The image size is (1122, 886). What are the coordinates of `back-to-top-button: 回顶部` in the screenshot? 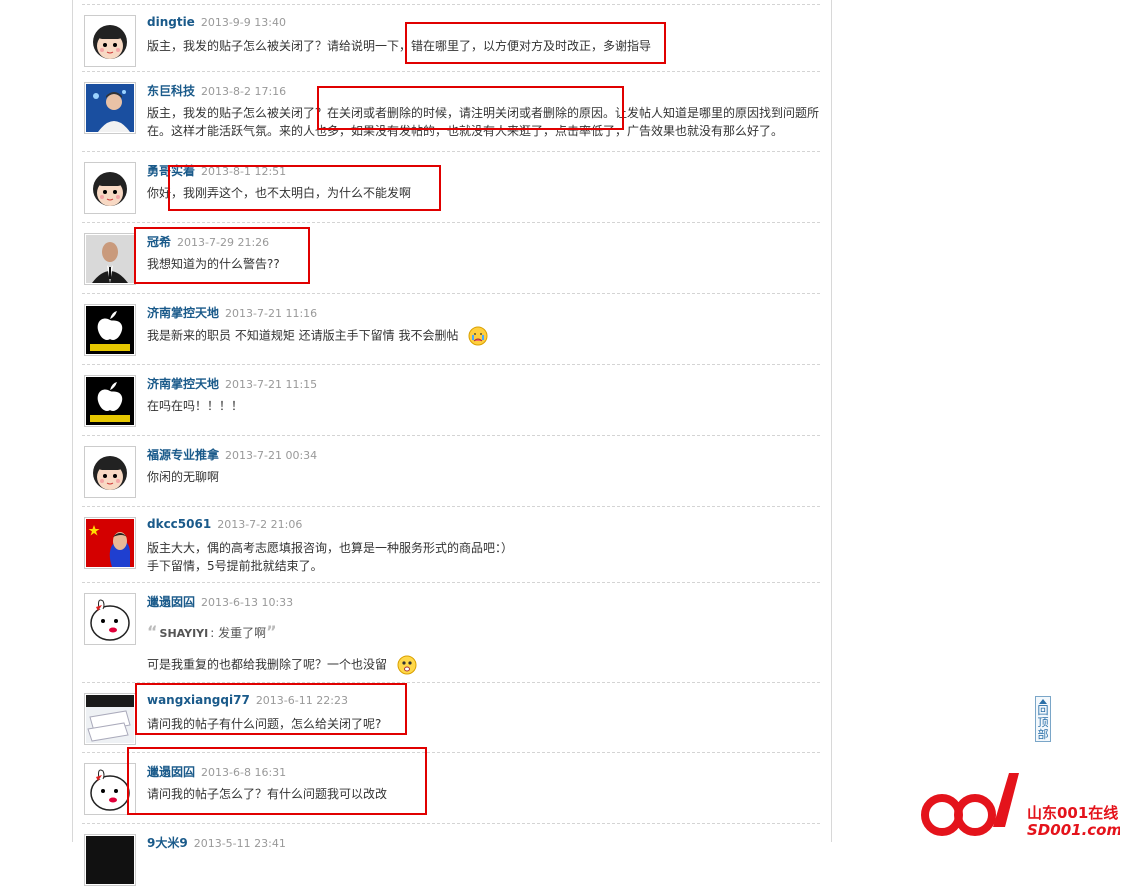 It's located at (1043, 719).